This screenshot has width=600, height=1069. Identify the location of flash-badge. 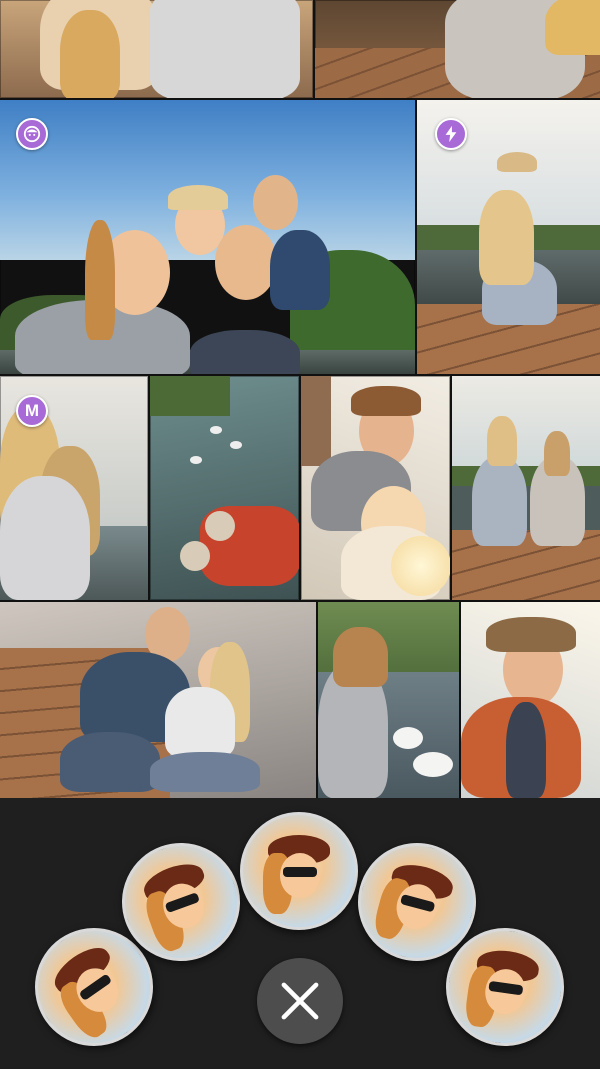
(451, 134).